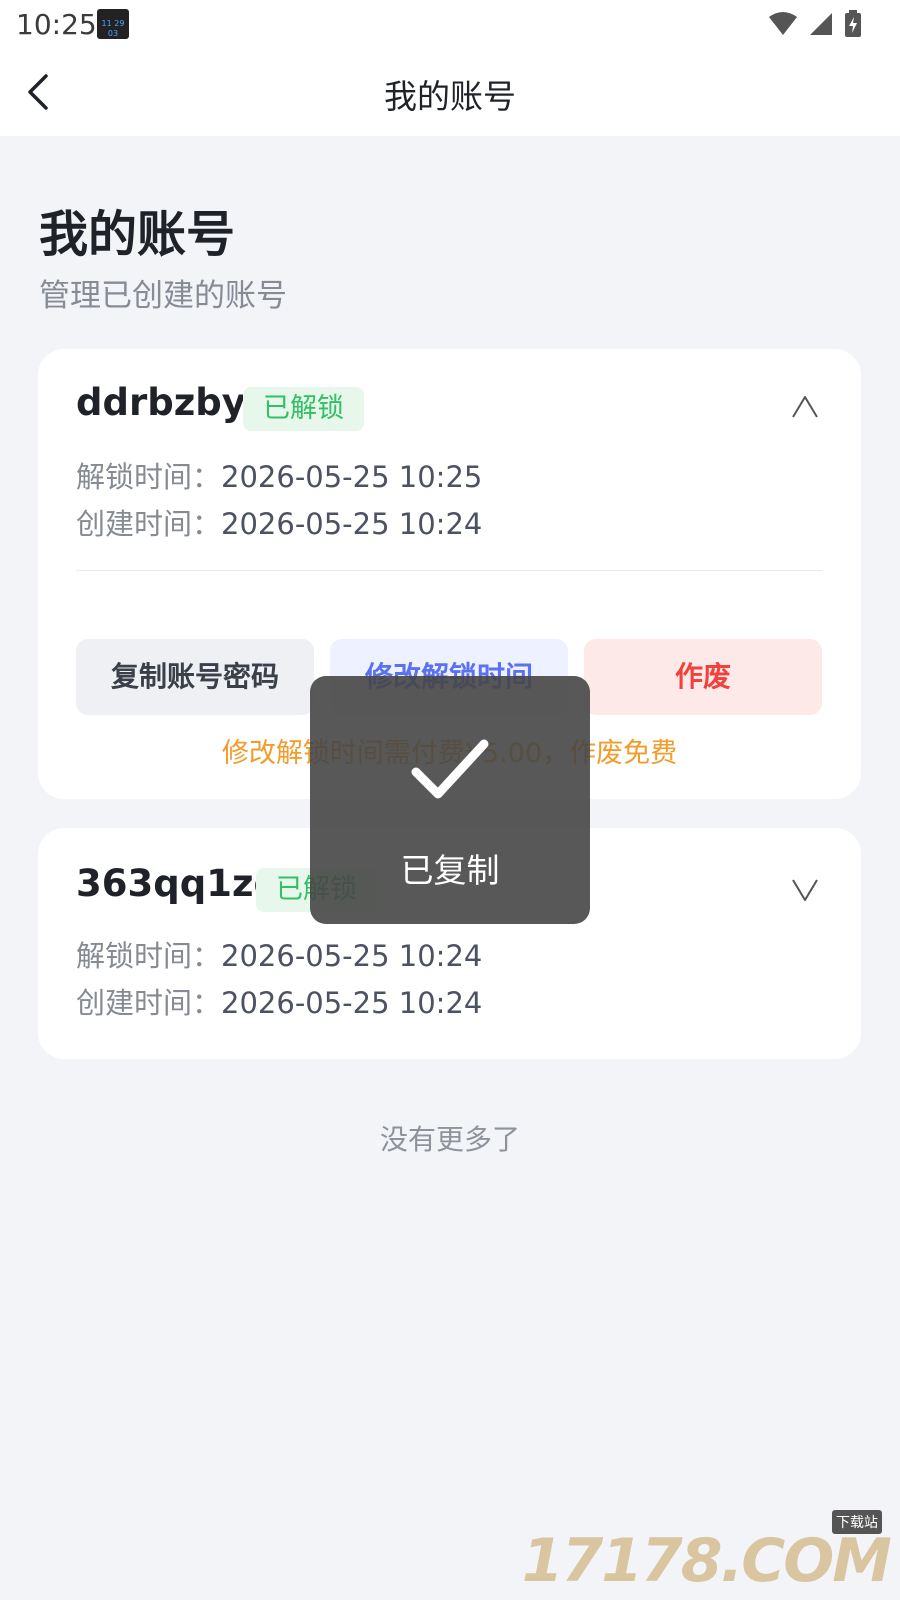  Describe the element at coordinates (450, 800) in the screenshot. I see `copied-toast: 已复制` at that location.